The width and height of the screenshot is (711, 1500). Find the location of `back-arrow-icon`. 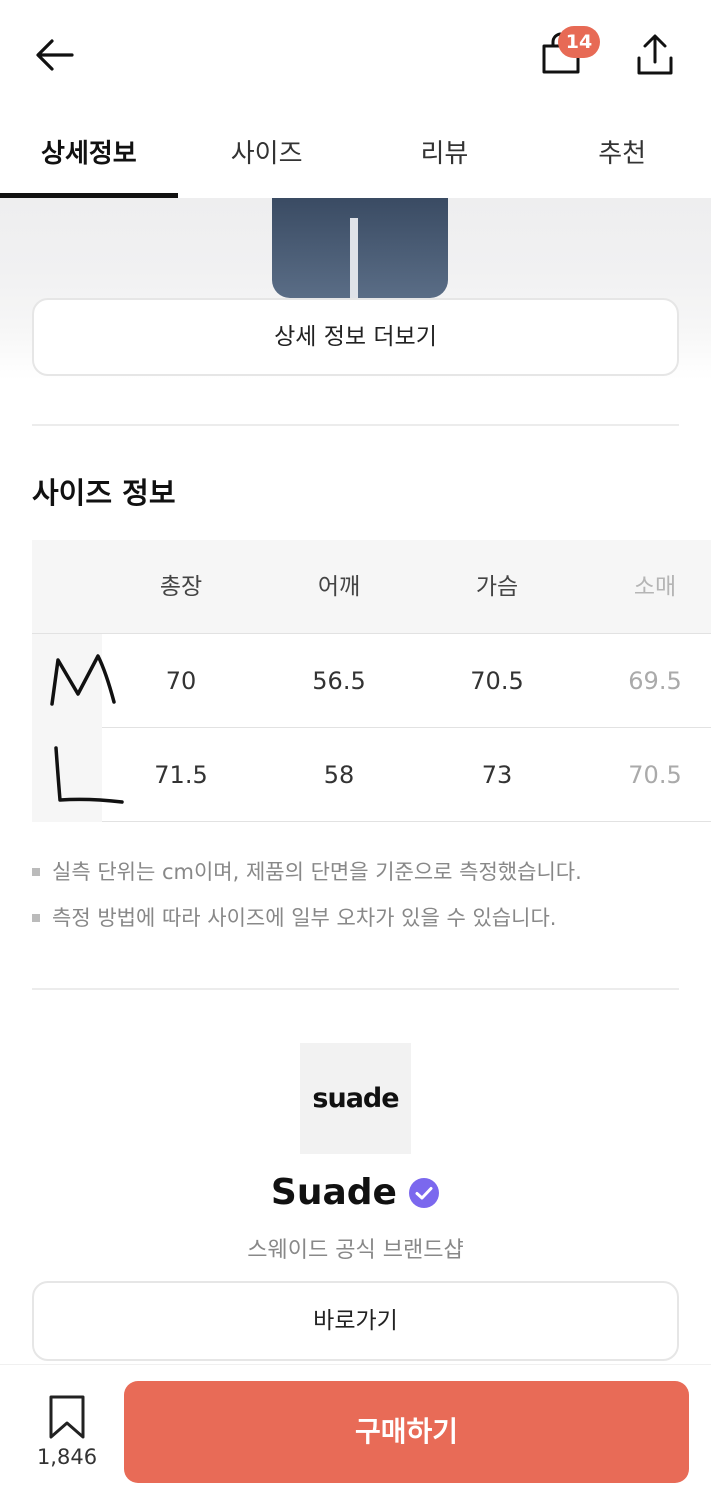

back-arrow-icon is located at coordinates (55, 55).